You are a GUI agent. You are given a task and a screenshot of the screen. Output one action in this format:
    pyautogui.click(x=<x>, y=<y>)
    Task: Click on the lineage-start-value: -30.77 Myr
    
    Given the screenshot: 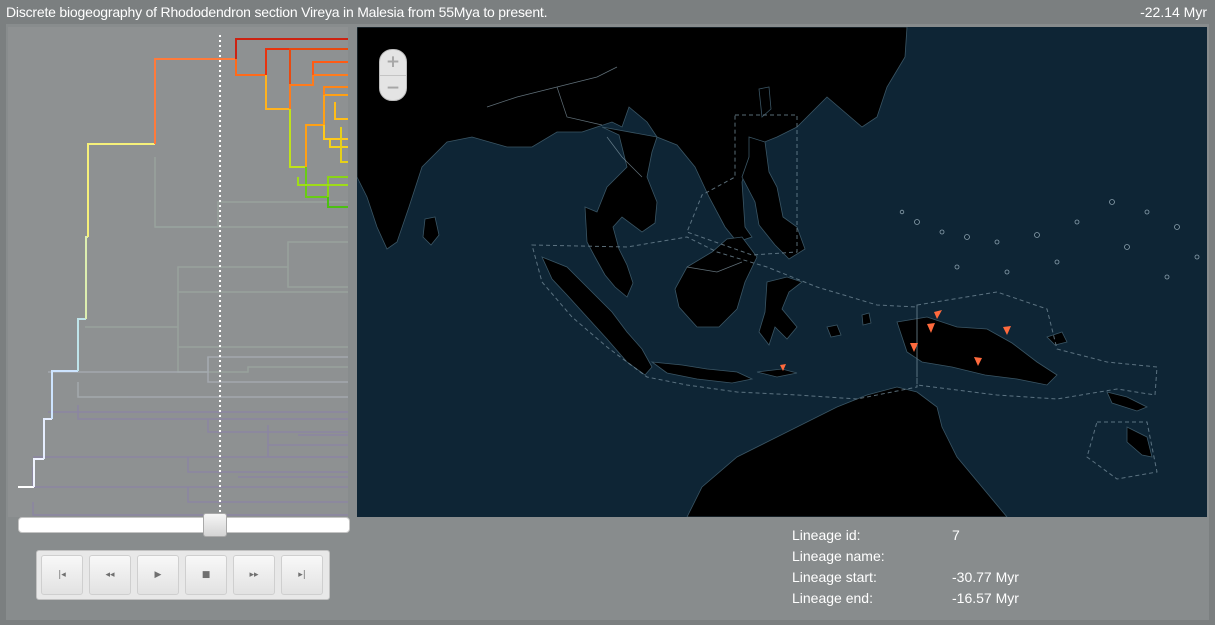 What is the action you would take?
    pyautogui.click(x=985, y=577)
    